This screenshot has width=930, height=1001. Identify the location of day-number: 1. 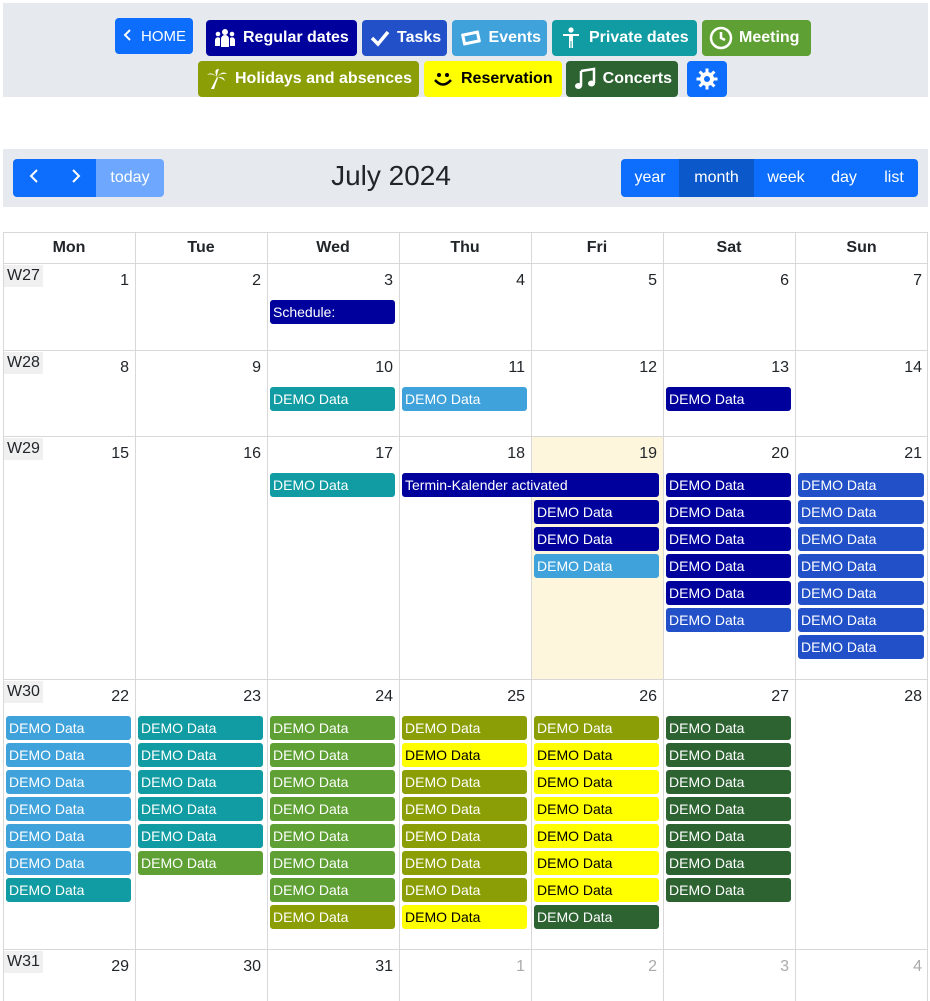
(66, 281).